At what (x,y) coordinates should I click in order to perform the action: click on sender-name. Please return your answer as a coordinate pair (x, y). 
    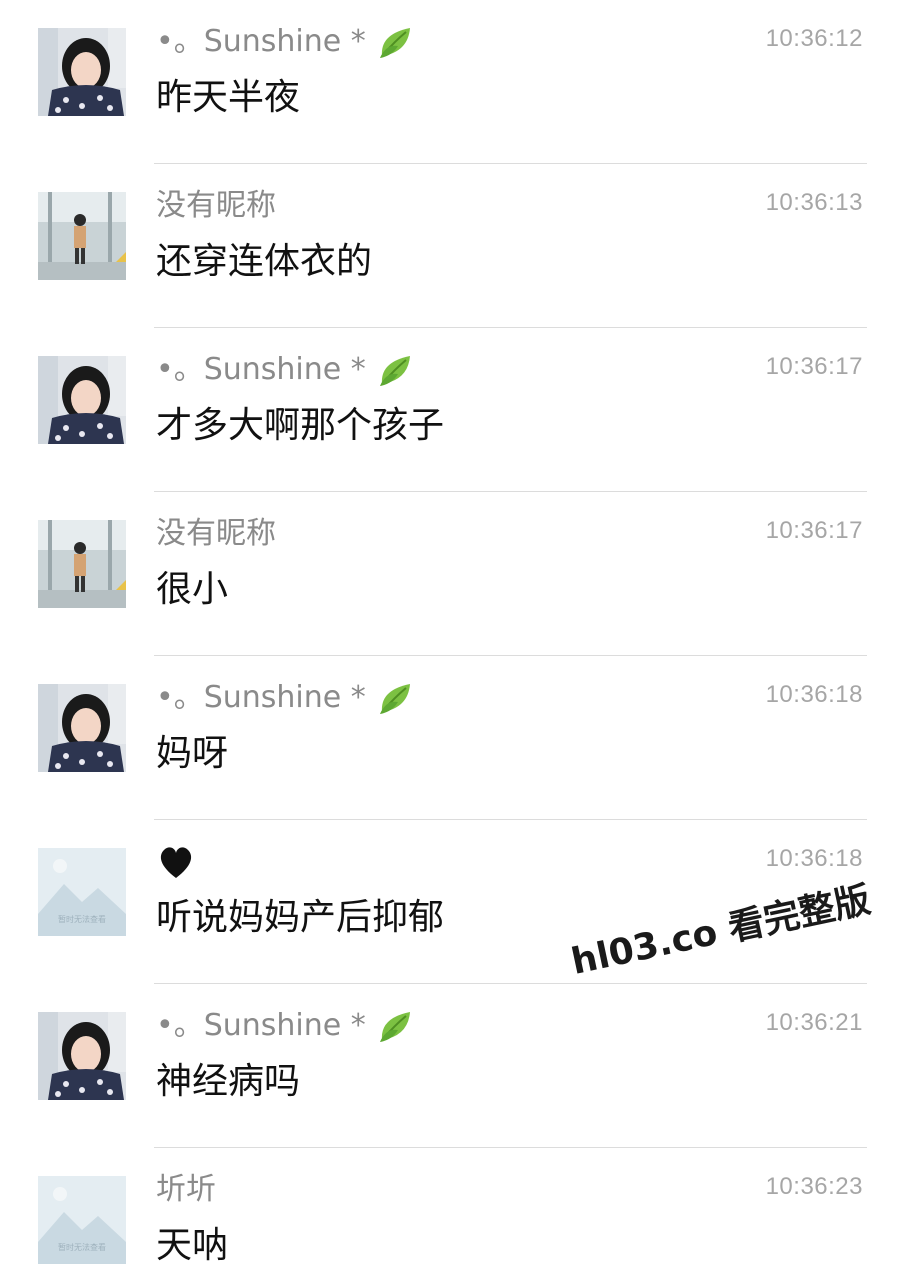
    Looking at the image, I should click on (176, 862).